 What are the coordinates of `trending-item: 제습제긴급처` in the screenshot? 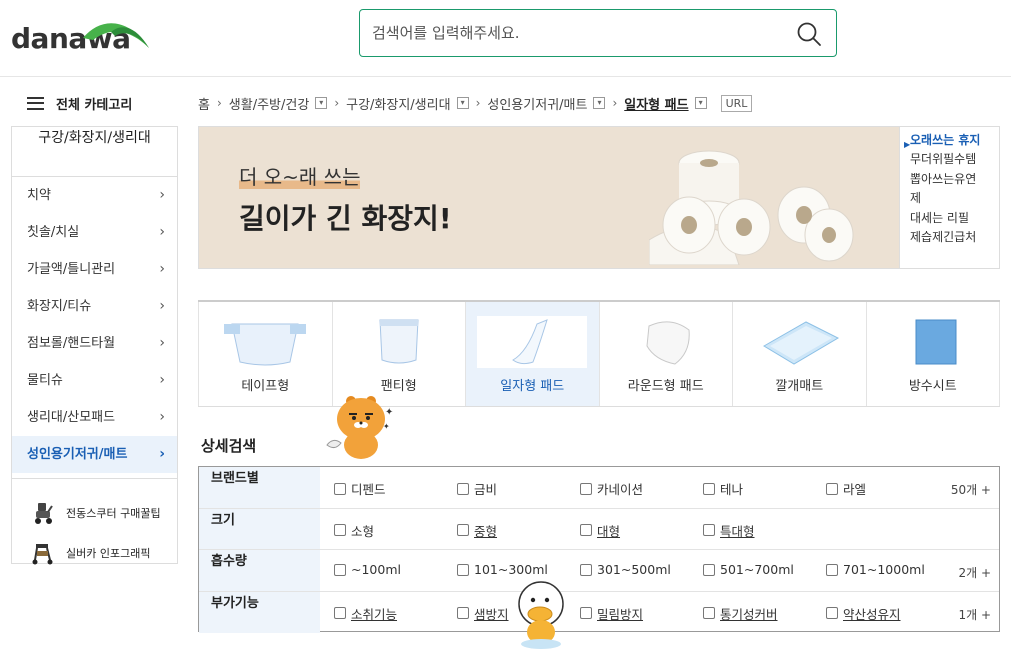 It's located at (954, 237).